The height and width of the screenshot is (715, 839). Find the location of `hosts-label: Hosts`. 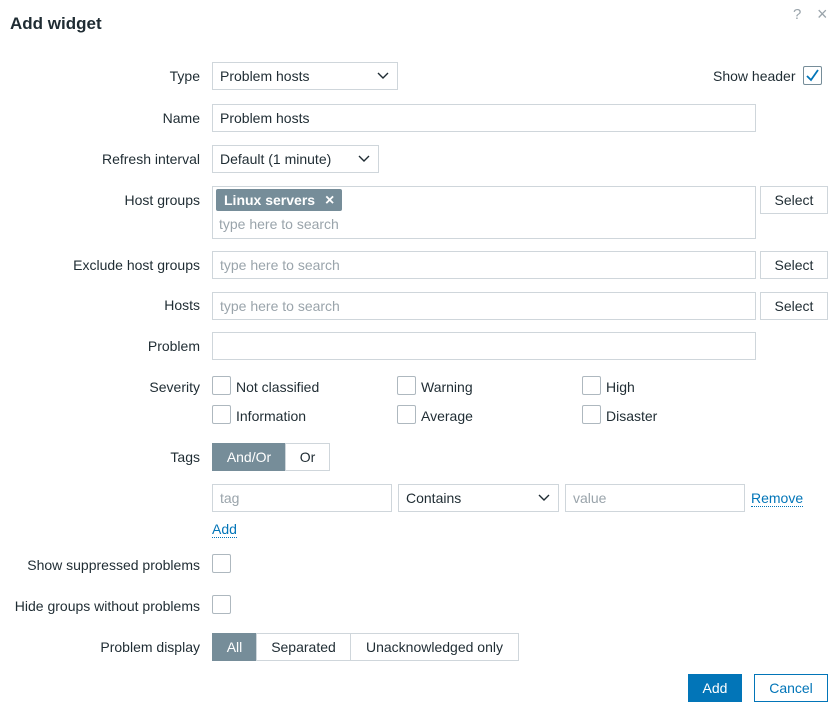

hosts-label: Hosts is located at coordinates (182, 305).